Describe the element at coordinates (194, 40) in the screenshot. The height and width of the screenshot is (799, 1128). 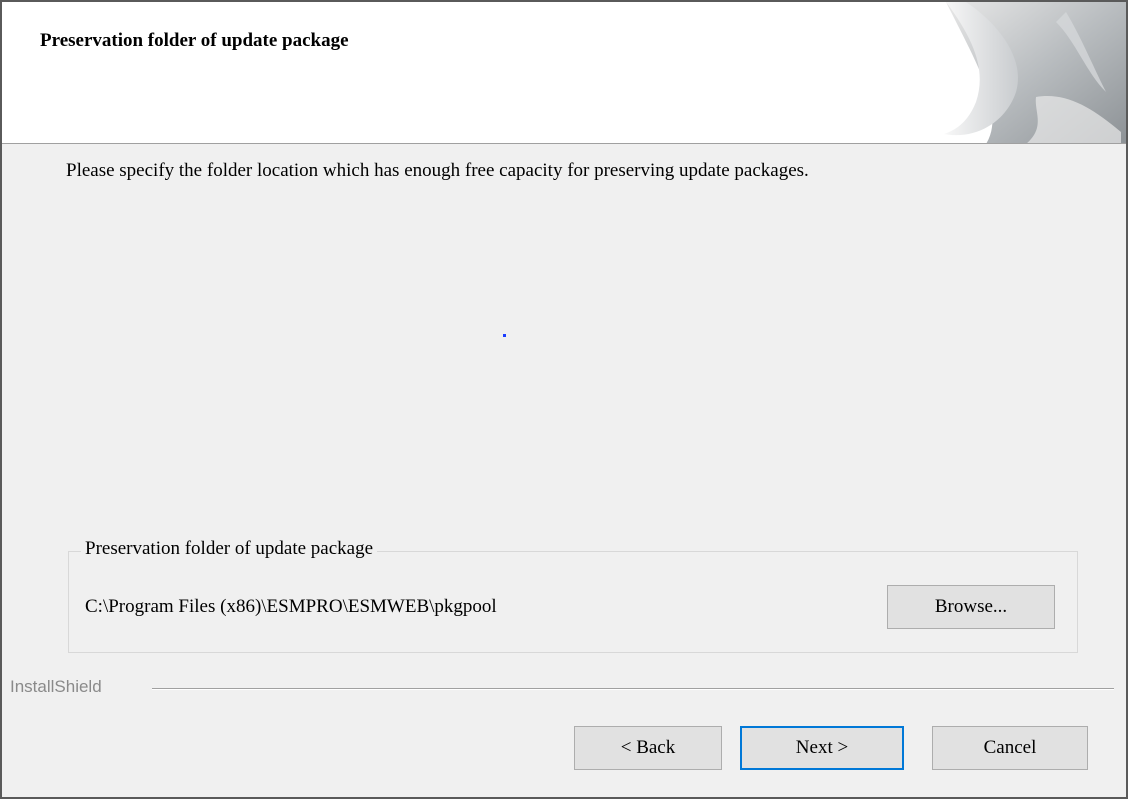
I see `page-title: Preservation folder of update package` at that location.